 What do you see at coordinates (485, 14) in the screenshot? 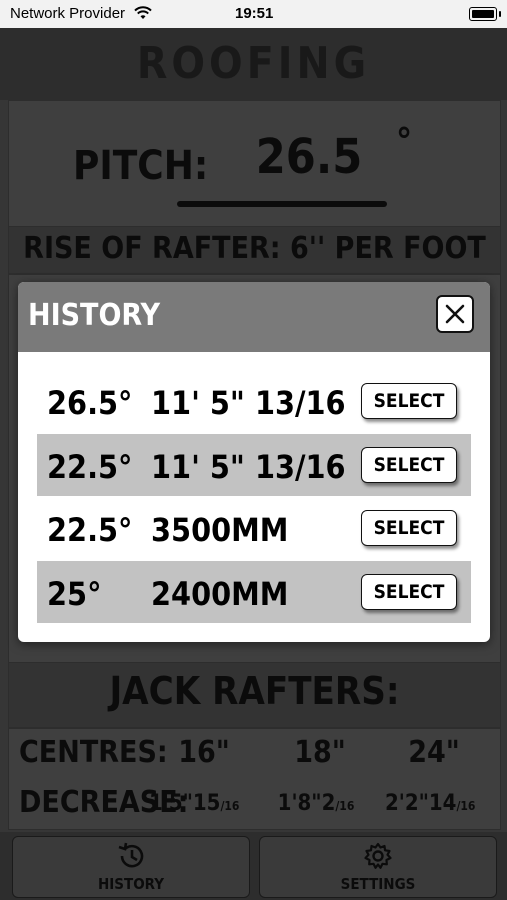
I see `battery-icon` at bounding box center [485, 14].